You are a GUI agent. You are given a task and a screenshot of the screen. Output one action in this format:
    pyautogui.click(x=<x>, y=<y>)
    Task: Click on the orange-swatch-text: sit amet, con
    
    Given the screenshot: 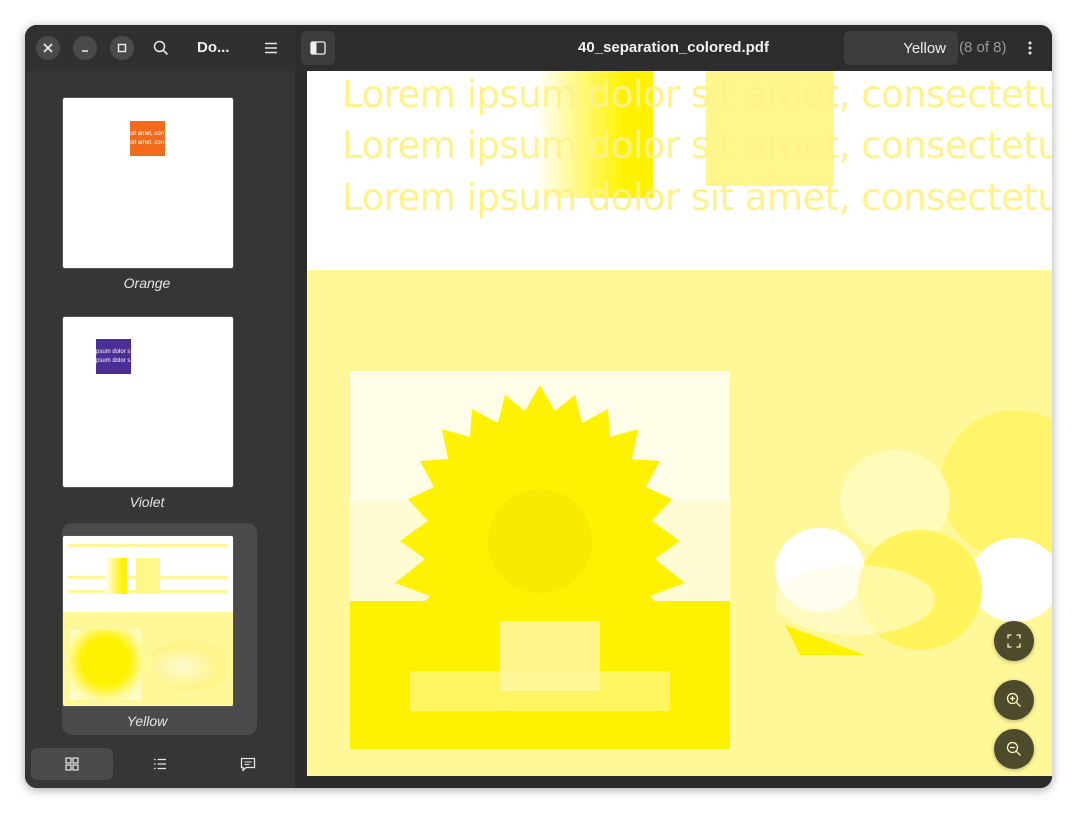 What is the action you would take?
    pyautogui.click(x=147, y=134)
    